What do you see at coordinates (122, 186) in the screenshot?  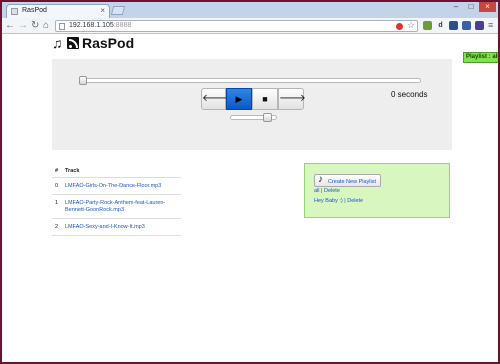 I see `track-link: LMFAO-Girls-On-The-Dance-Floor.mp3` at bounding box center [122, 186].